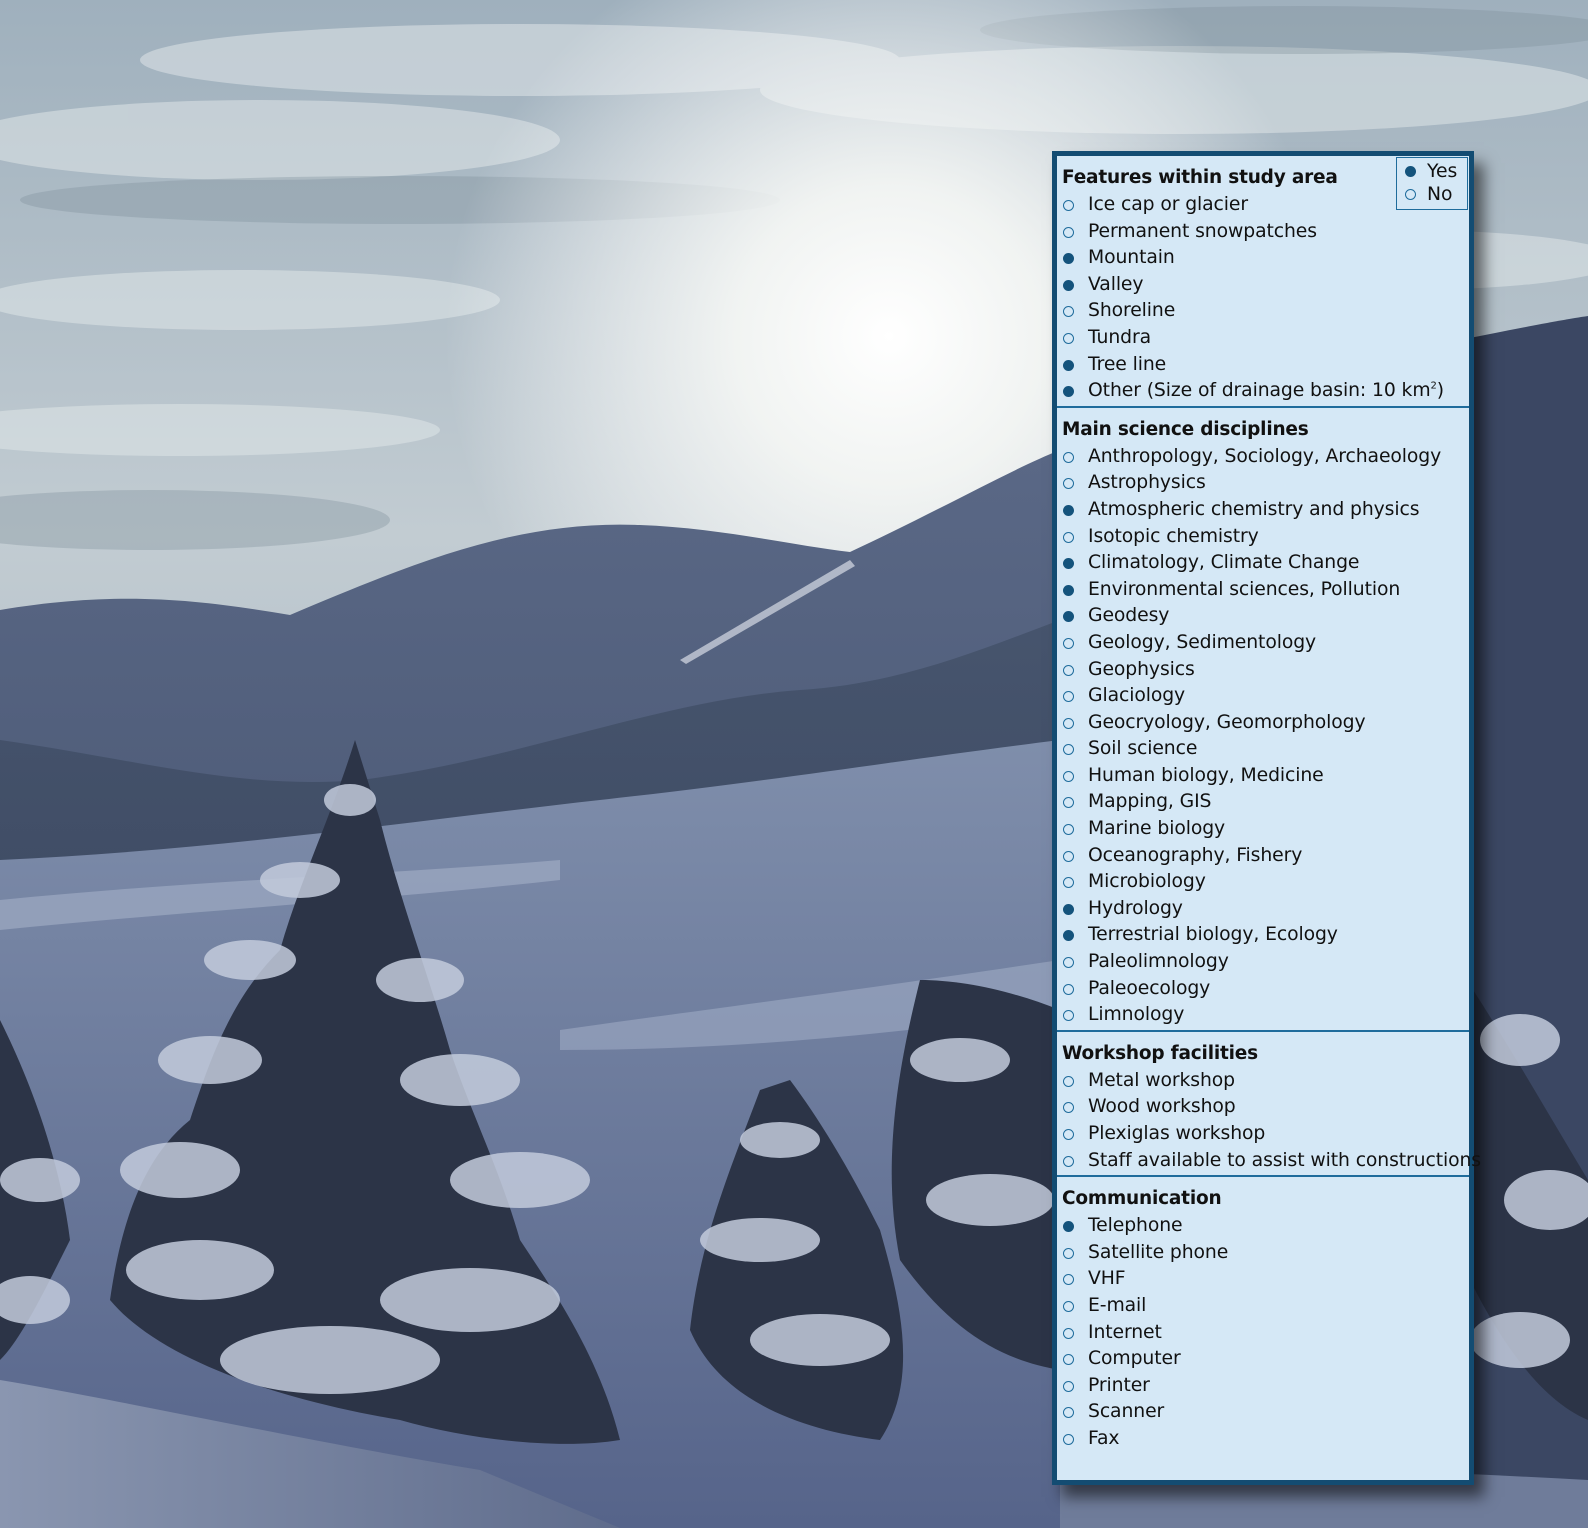 This screenshot has height=1528, width=1588. I want to click on item-label: Tree line, so click(1127, 364).